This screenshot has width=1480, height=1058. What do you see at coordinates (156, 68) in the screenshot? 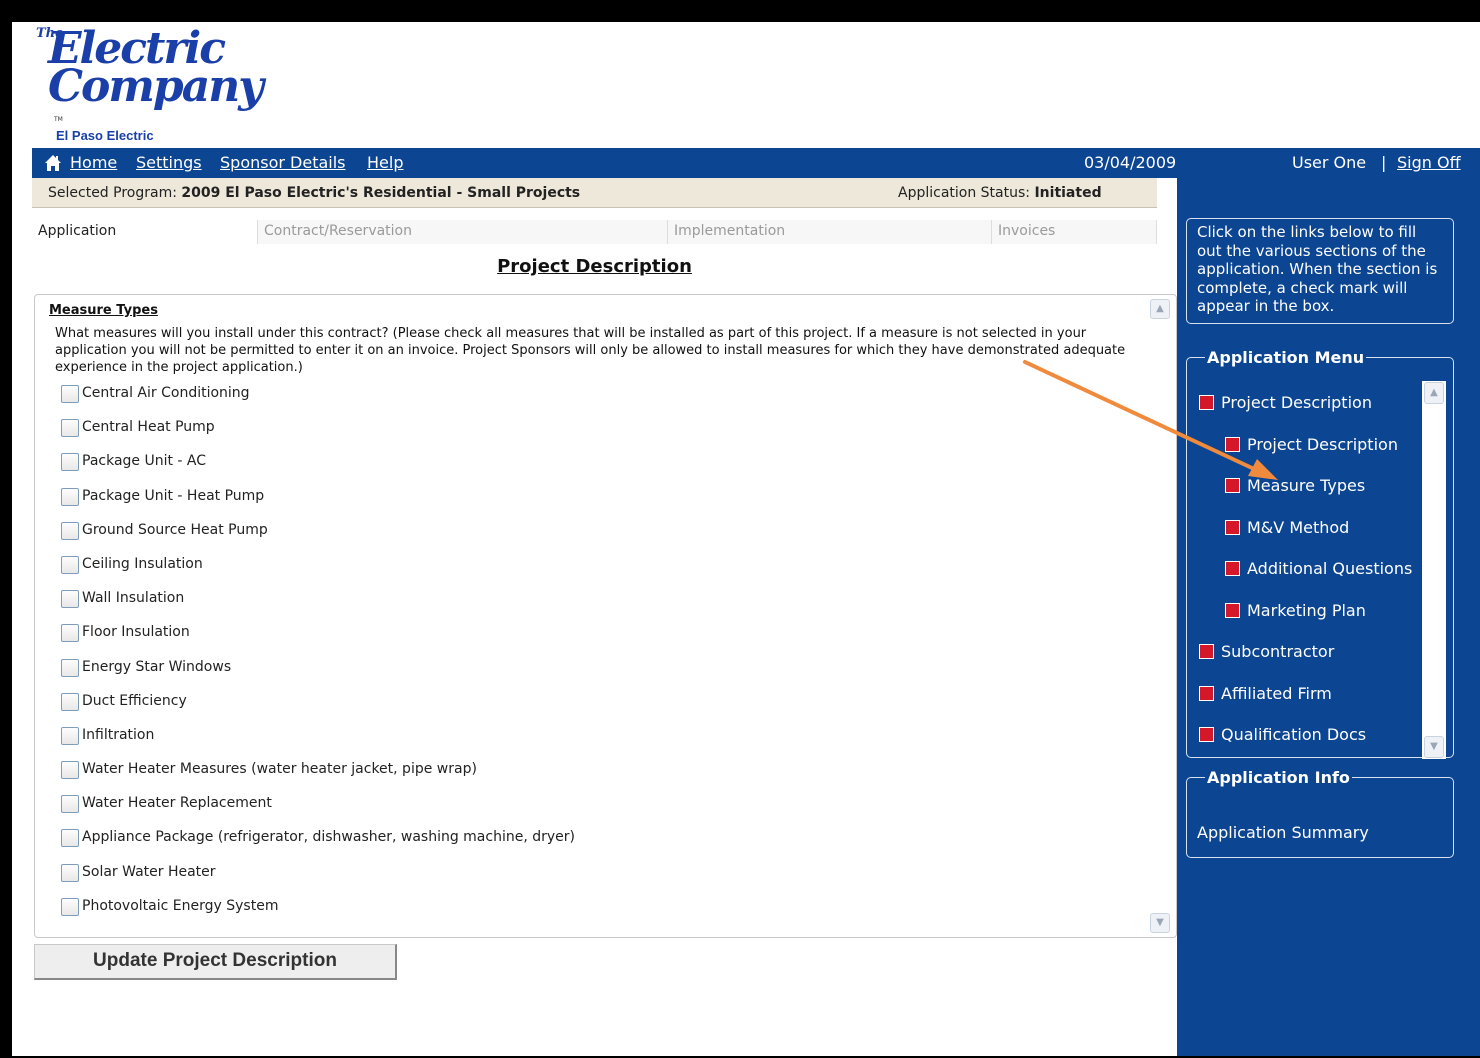
I see `logo-wordmark: Electric Company` at bounding box center [156, 68].